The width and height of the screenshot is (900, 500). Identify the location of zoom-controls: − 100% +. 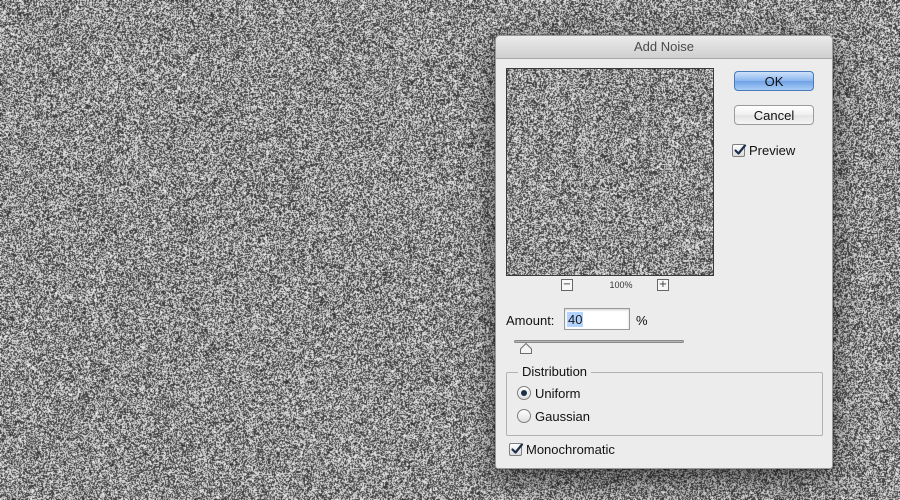
(610, 286).